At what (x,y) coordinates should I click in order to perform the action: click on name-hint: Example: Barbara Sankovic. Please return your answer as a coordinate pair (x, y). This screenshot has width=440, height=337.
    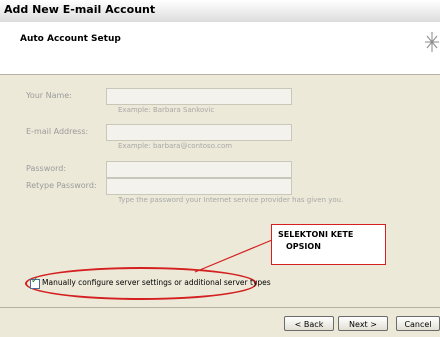
    Looking at the image, I should click on (166, 110).